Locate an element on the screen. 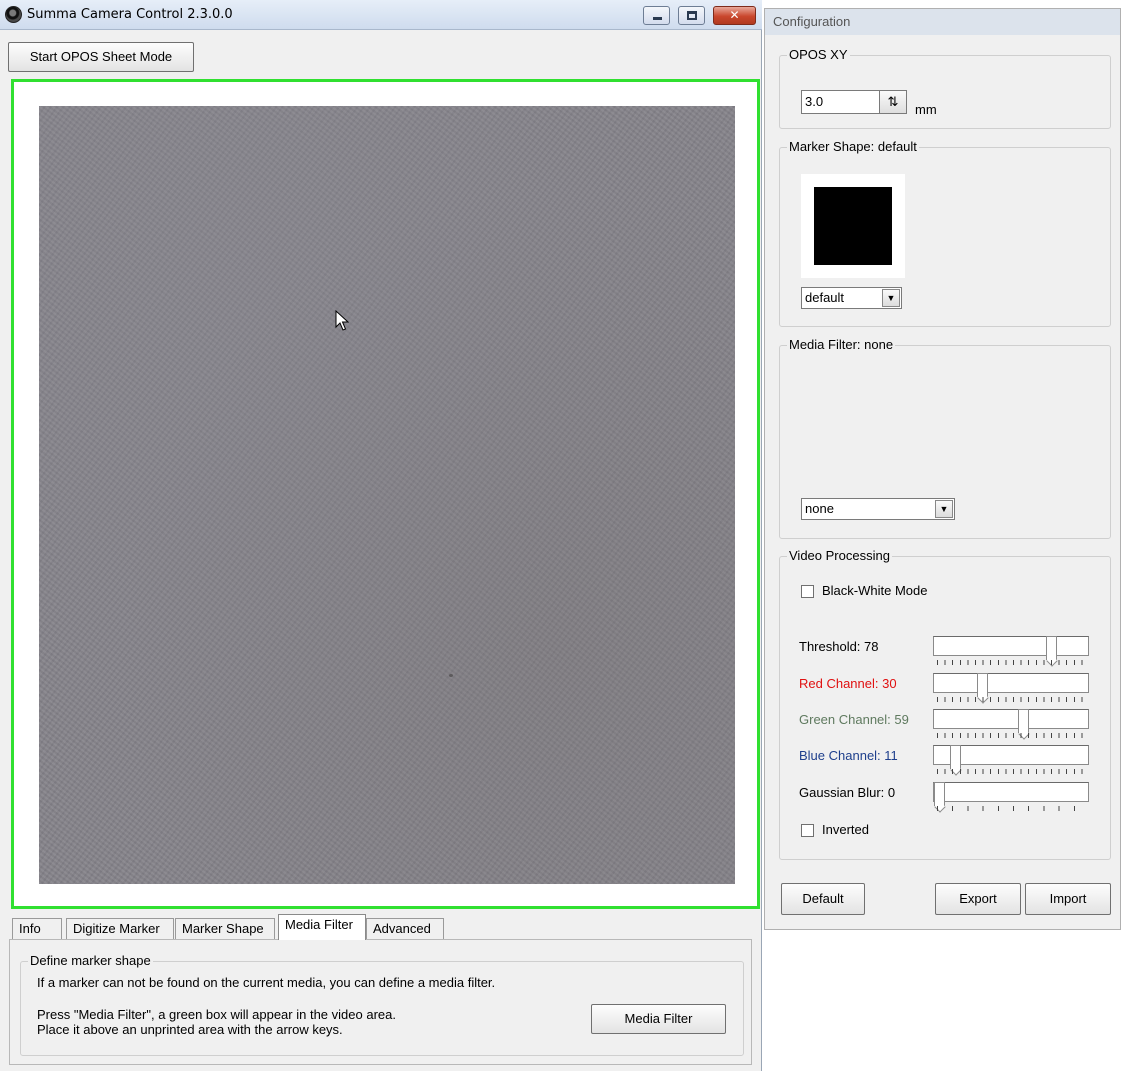 This screenshot has width=1121, height=1071. tab-advanced: Advanced is located at coordinates (405, 929).